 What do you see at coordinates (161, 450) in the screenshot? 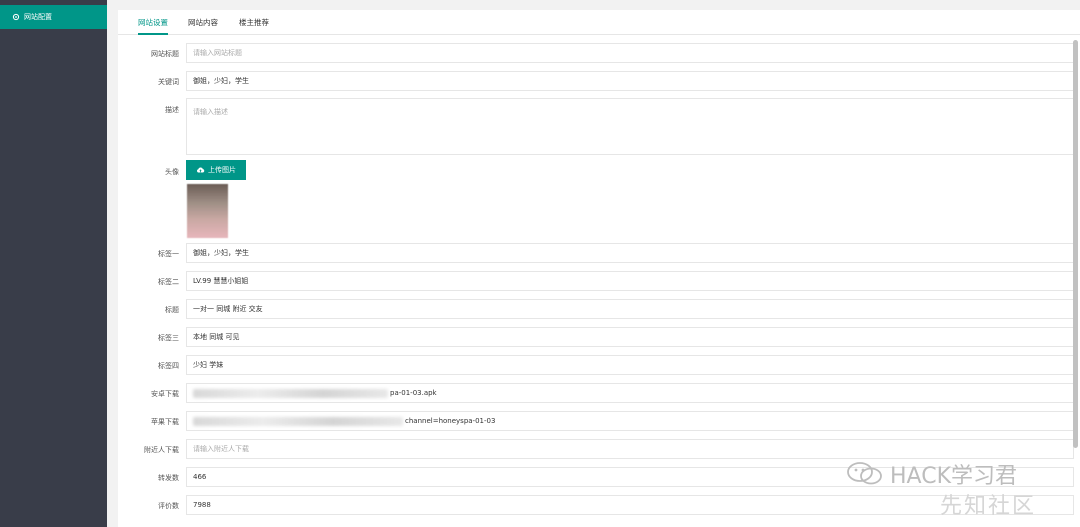
I see `nearby-download-label: 附近人下载` at bounding box center [161, 450].